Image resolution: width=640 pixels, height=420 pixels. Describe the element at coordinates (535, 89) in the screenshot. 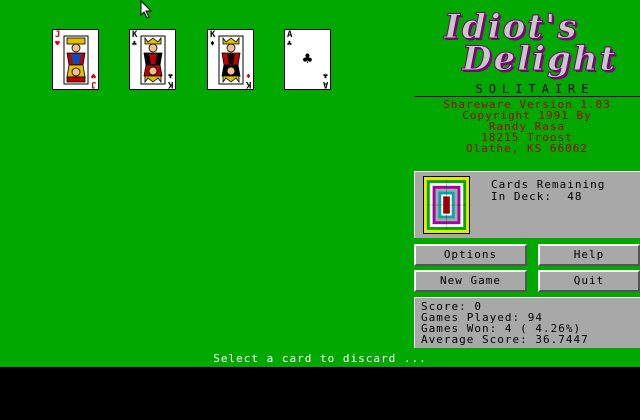

I see `subtitle: SOLITAIRE` at that location.